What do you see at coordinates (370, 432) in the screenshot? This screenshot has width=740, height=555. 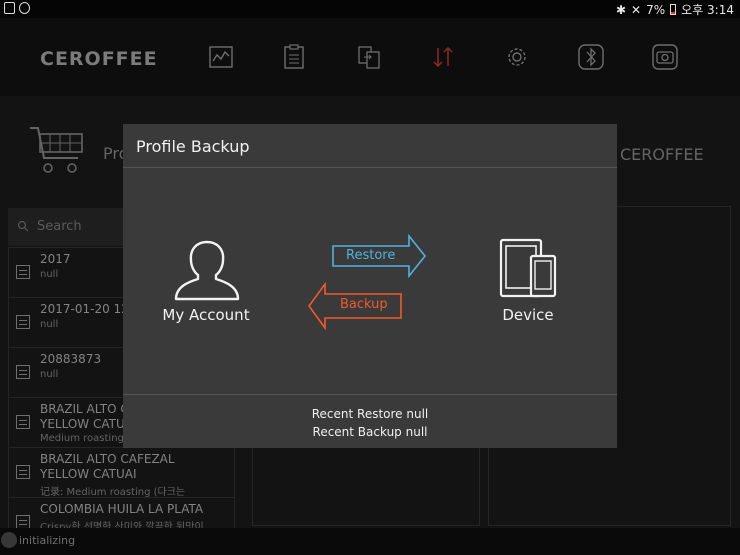 I see `recent-backup: Recent Backup null` at bounding box center [370, 432].